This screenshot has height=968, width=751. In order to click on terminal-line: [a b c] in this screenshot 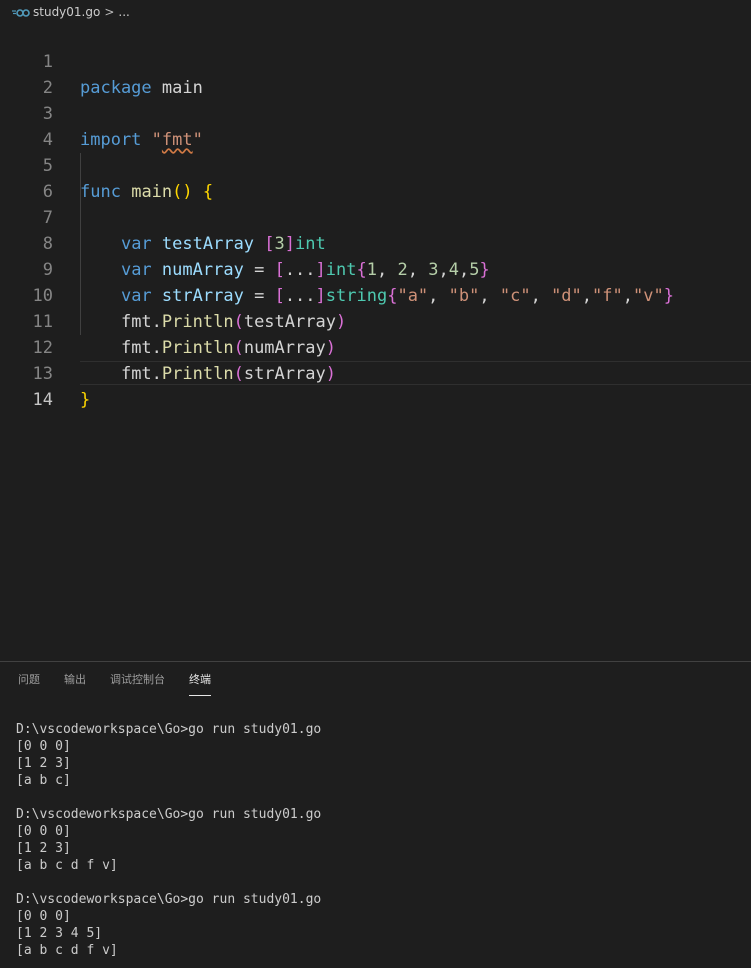, I will do `click(43, 780)`.